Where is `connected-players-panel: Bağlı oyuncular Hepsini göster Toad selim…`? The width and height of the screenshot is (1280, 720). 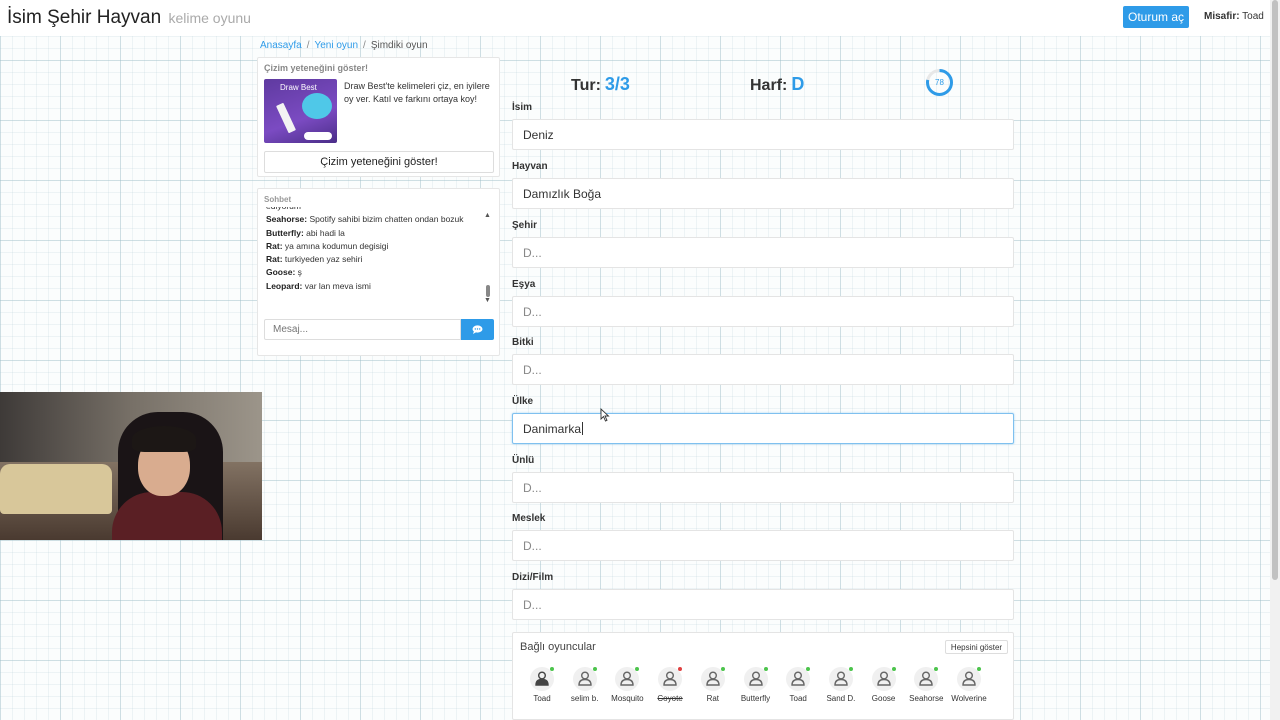
connected-players-panel: Bağlı oyuncular Hepsini göster Toad selim… is located at coordinates (763, 676).